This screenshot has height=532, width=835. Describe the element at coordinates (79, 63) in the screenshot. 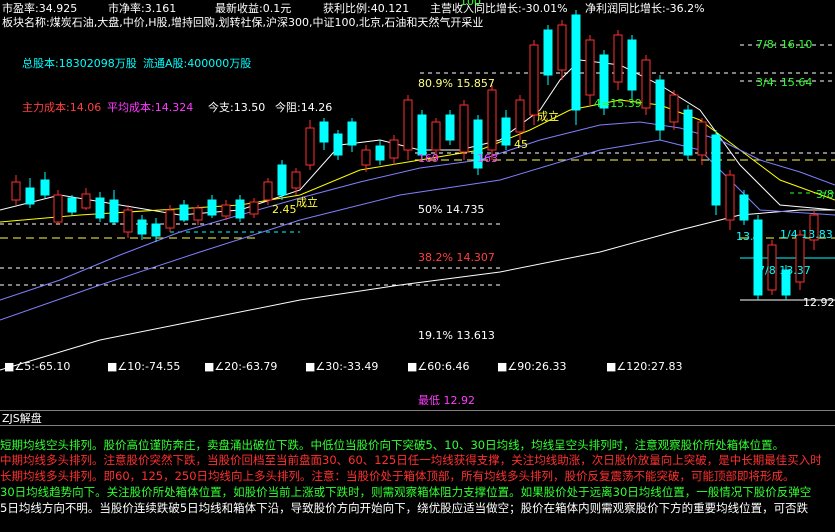

I see `total-shares: 总股本:18302098万股` at that location.